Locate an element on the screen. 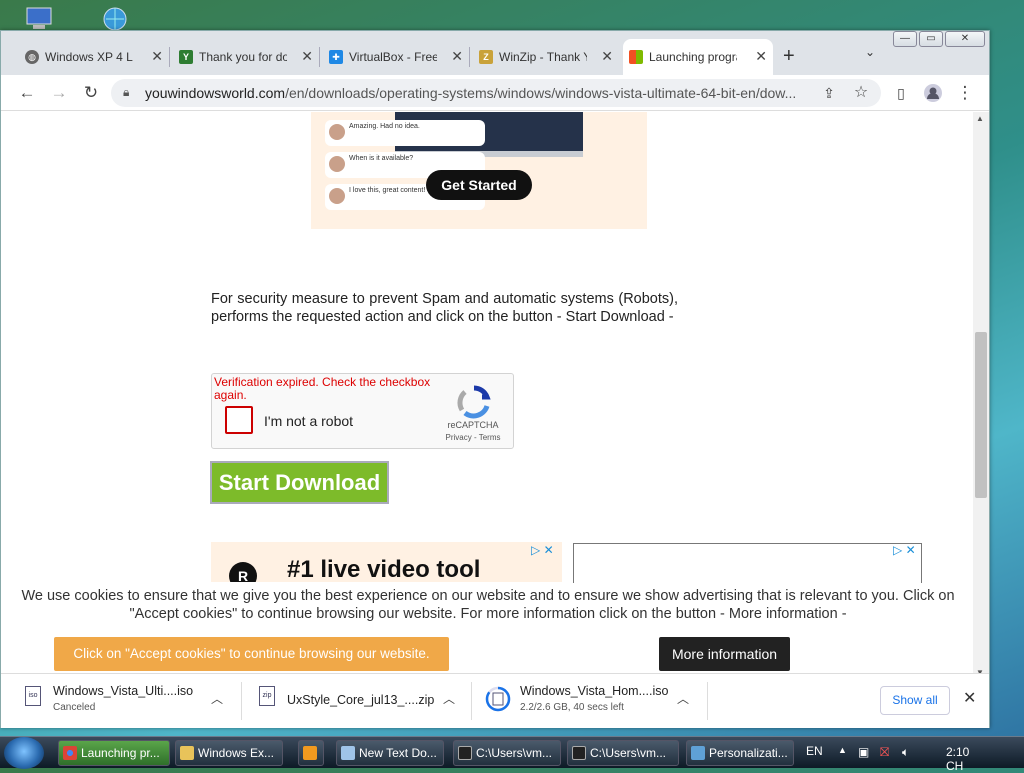 This screenshot has width=1024, height=773. vertical-scrollbar: ▲ ▼ is located at coordinates (981, 395).